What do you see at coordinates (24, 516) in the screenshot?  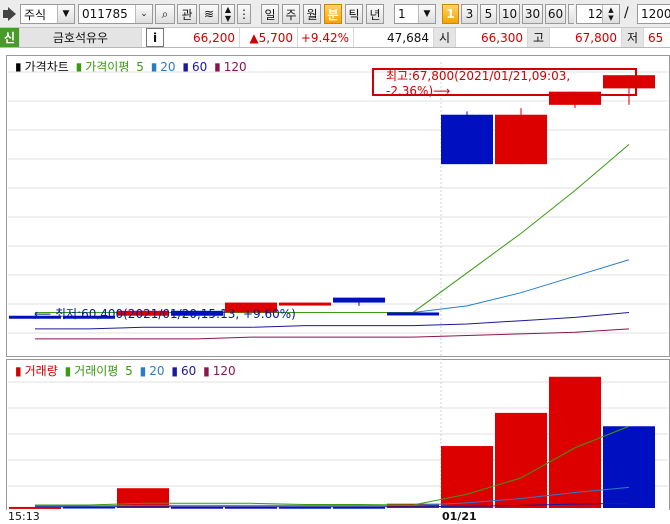 I see `x-axis-start-label: 15:13` at bounding box center [24, 516].